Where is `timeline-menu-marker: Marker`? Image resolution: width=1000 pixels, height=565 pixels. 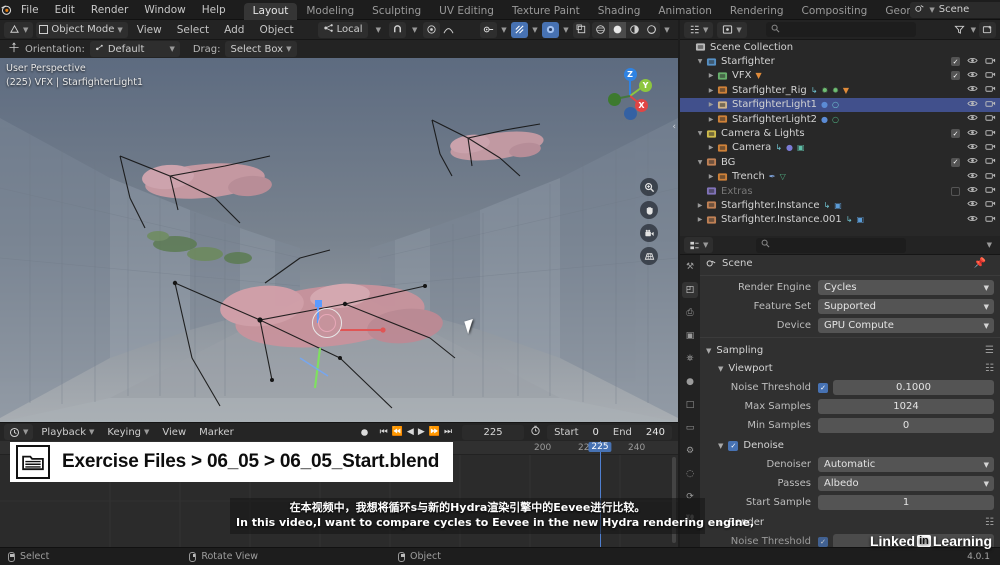 timeline-menu-marker: Marker is located at coordinates (216, 432).